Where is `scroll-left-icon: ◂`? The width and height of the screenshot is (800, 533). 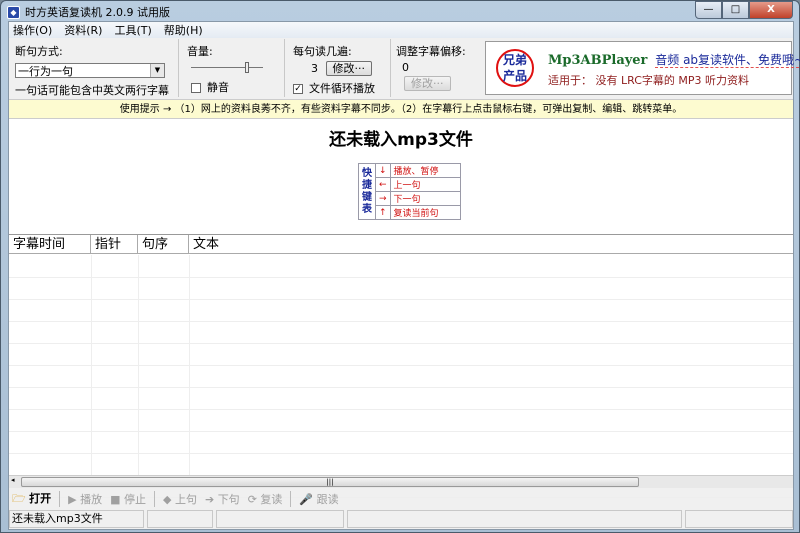
scroll-left-icon: ◂ is located at coordinates (13, 480).